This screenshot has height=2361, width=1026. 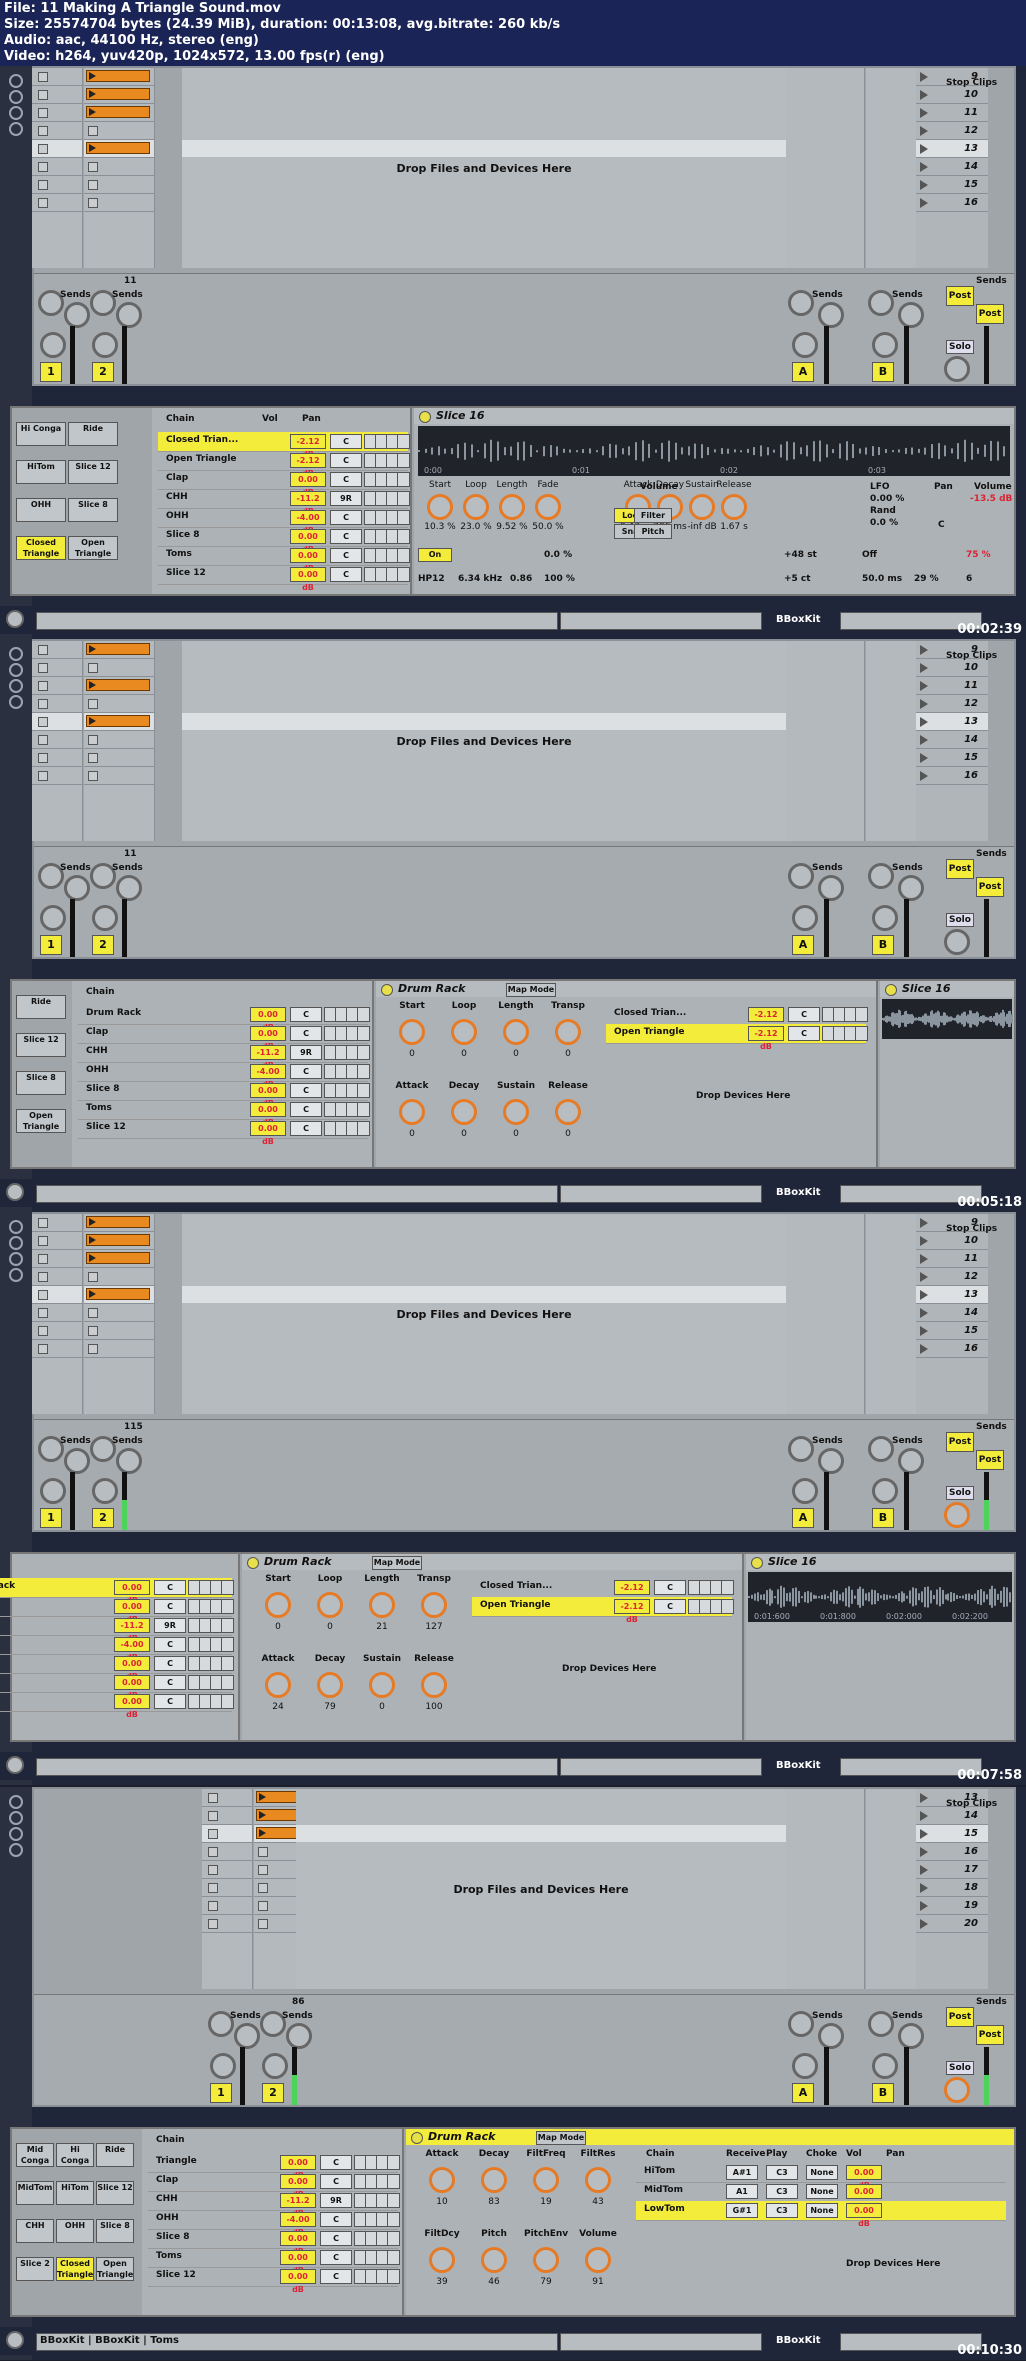 I want to click on return-activator: B, so click(x=883, y=2093).